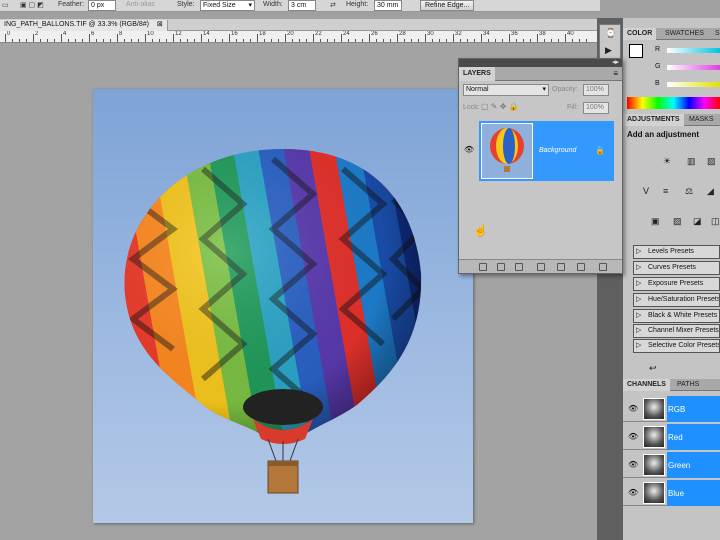 Image resolution: width=720 pixels, height=540 pixels. I want to click on adjustment-layer-icon, so click(541, 267).